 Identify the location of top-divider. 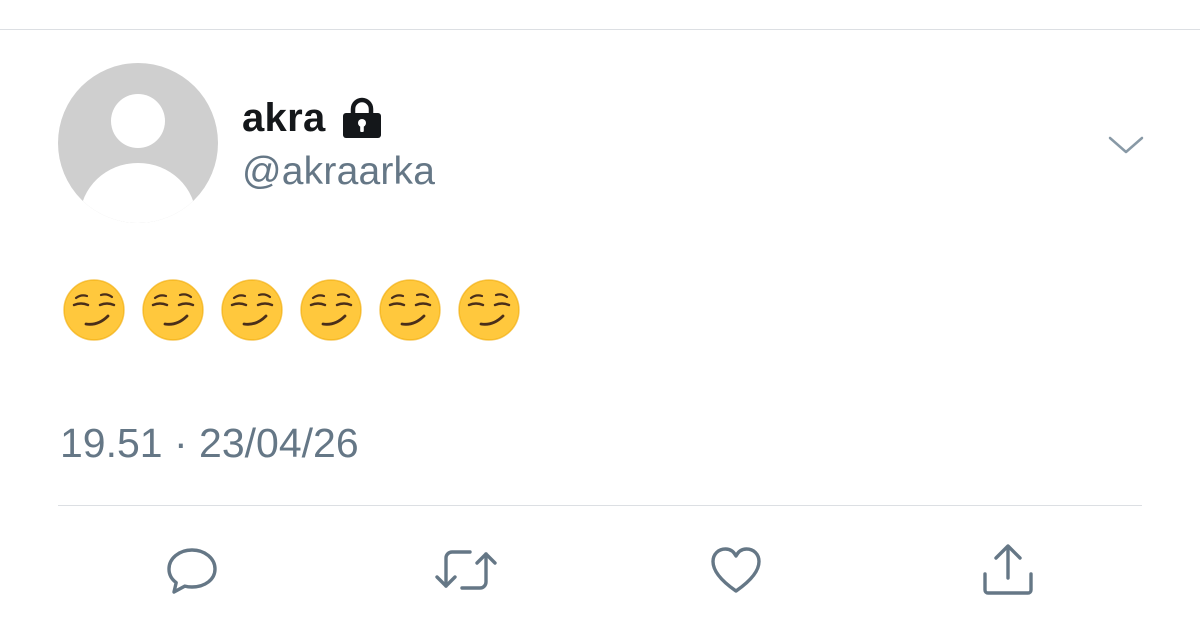
(600, 29).